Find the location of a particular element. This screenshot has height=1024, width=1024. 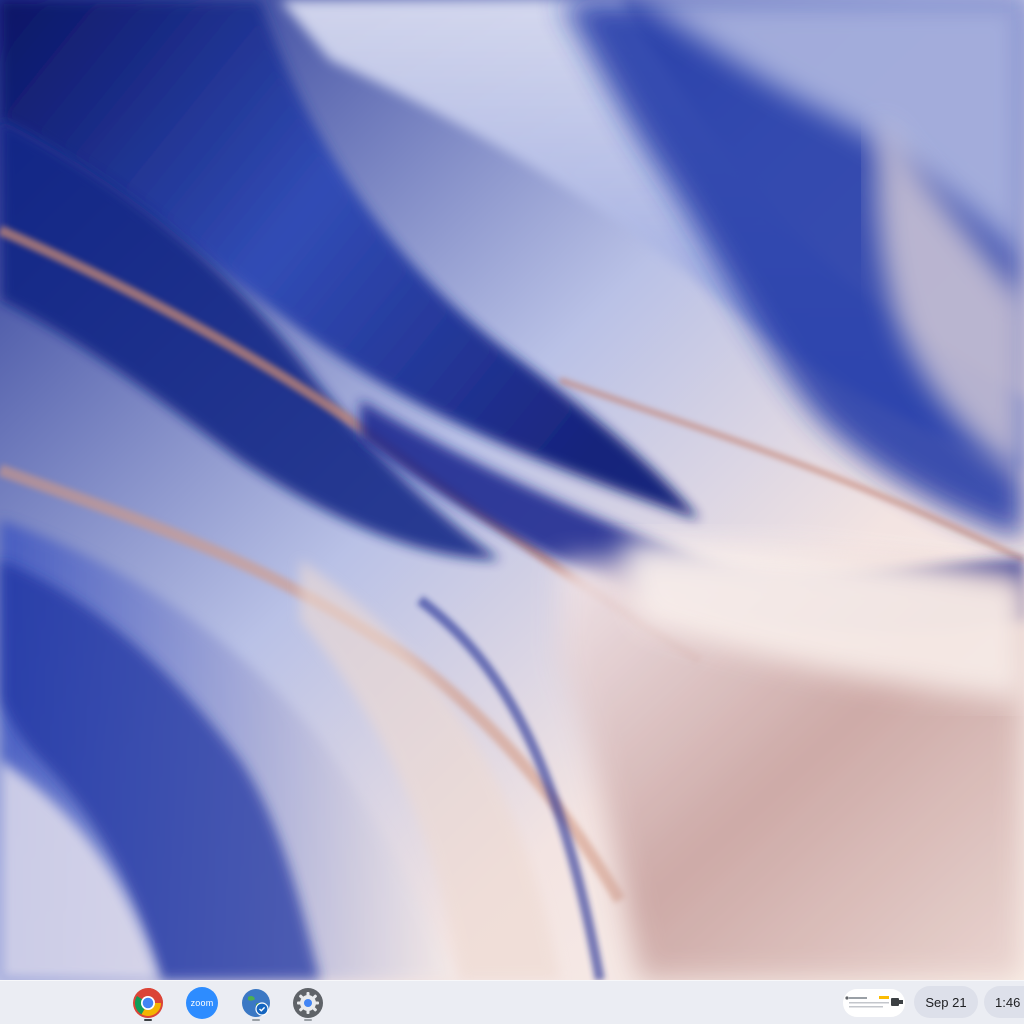

date-tray-button: Sep 21 is located at coordinates (946, 1002).